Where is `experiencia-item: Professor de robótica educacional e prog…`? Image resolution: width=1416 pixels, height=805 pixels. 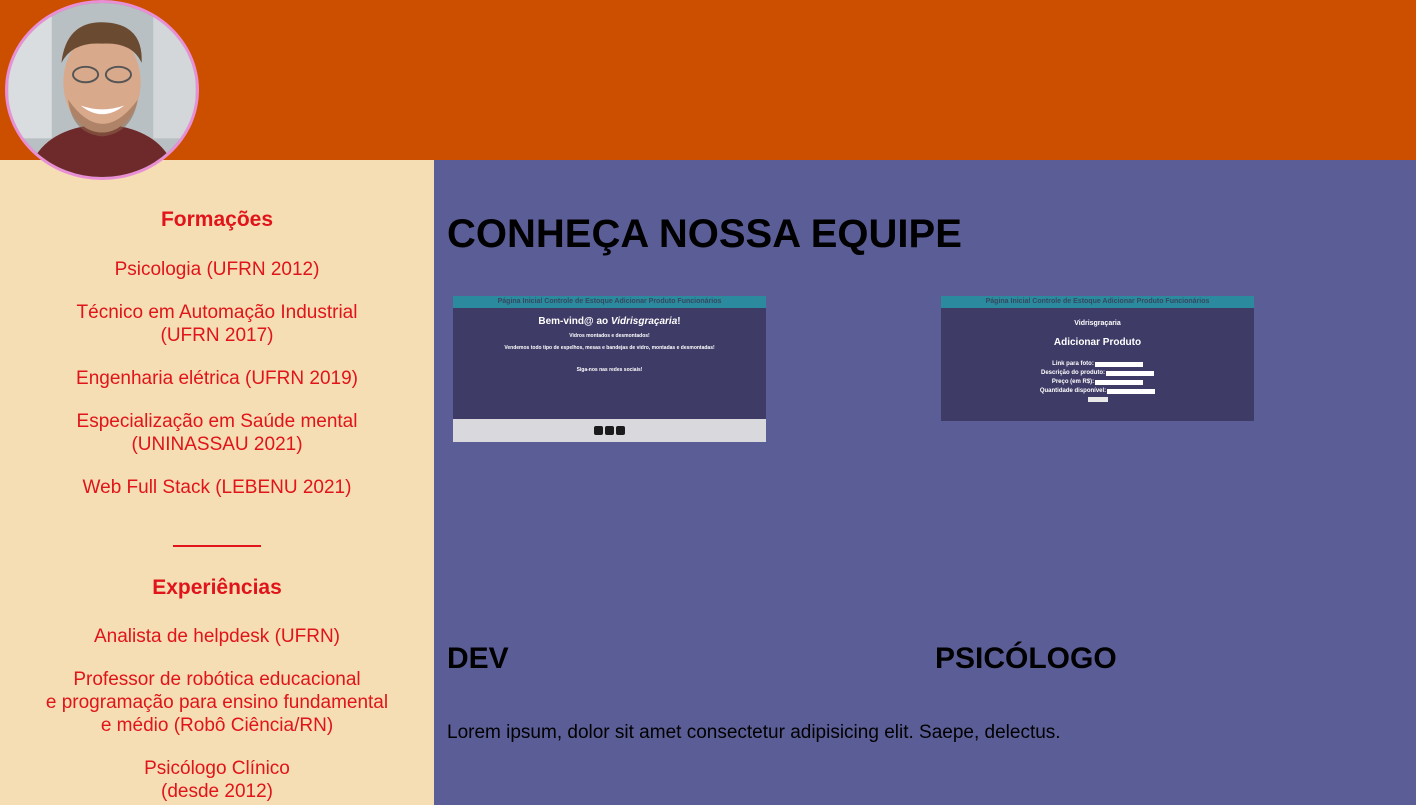
experiencia-item: Professor de robótica educacional e prog… is located at coordinates (217, 702).